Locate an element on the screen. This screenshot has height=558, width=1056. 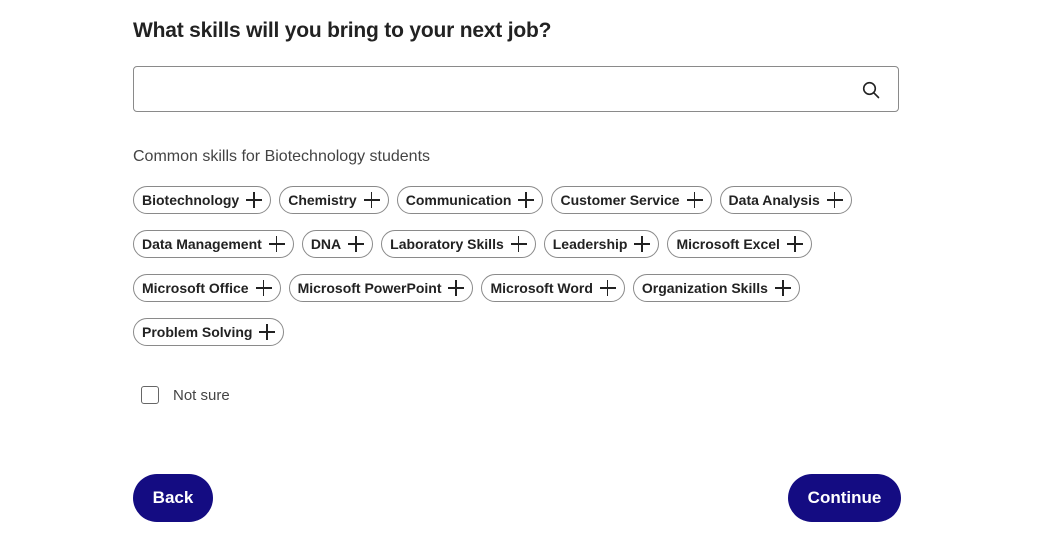
back-button: Back is located at coordinates (173, 498).